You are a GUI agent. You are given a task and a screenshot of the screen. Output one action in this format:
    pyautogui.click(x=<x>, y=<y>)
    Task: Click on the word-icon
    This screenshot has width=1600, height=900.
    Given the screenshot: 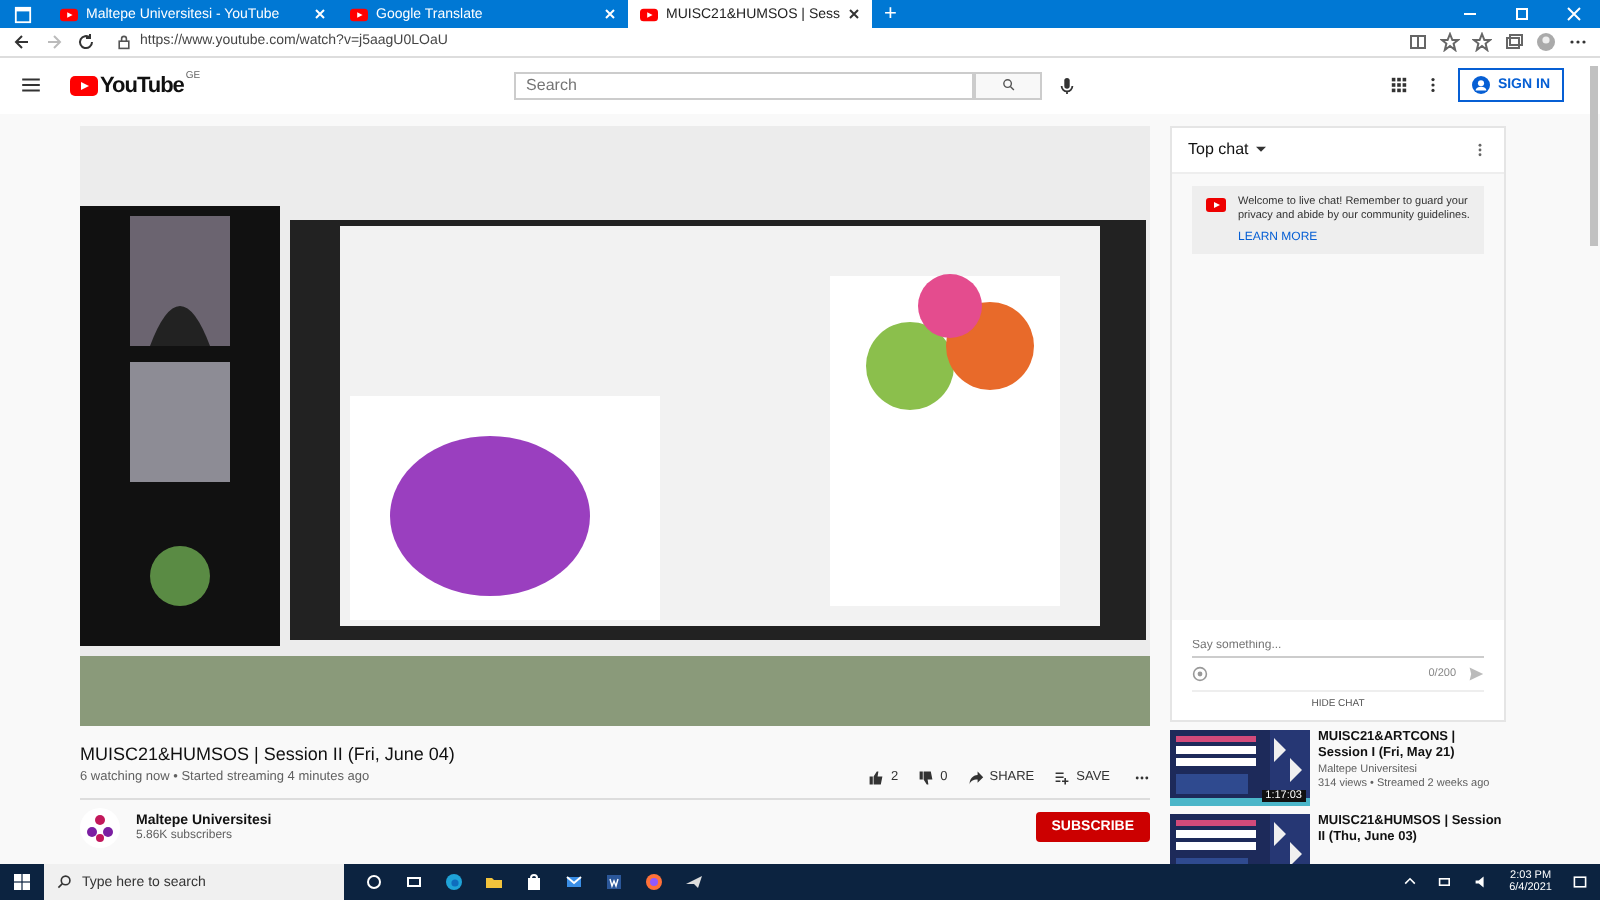 What is the action you would take?
    pyautogui.click(x=614, y=882)
    